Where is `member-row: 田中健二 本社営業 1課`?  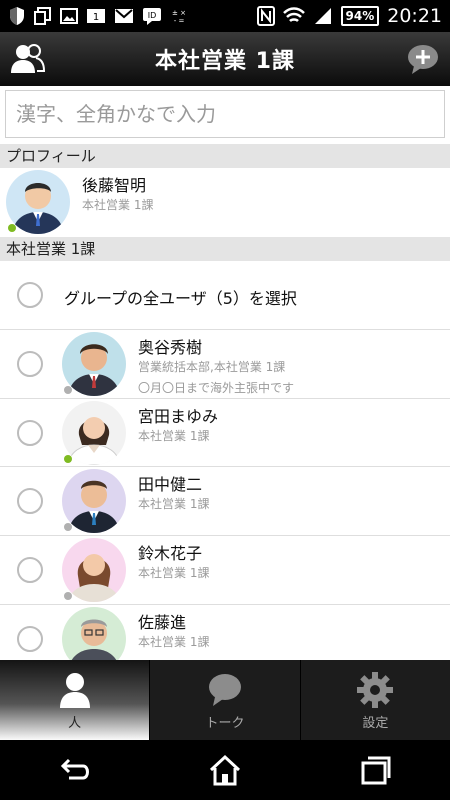
member-row: 田中健二 本社営業 1課 is located at coordinates (225, 501).